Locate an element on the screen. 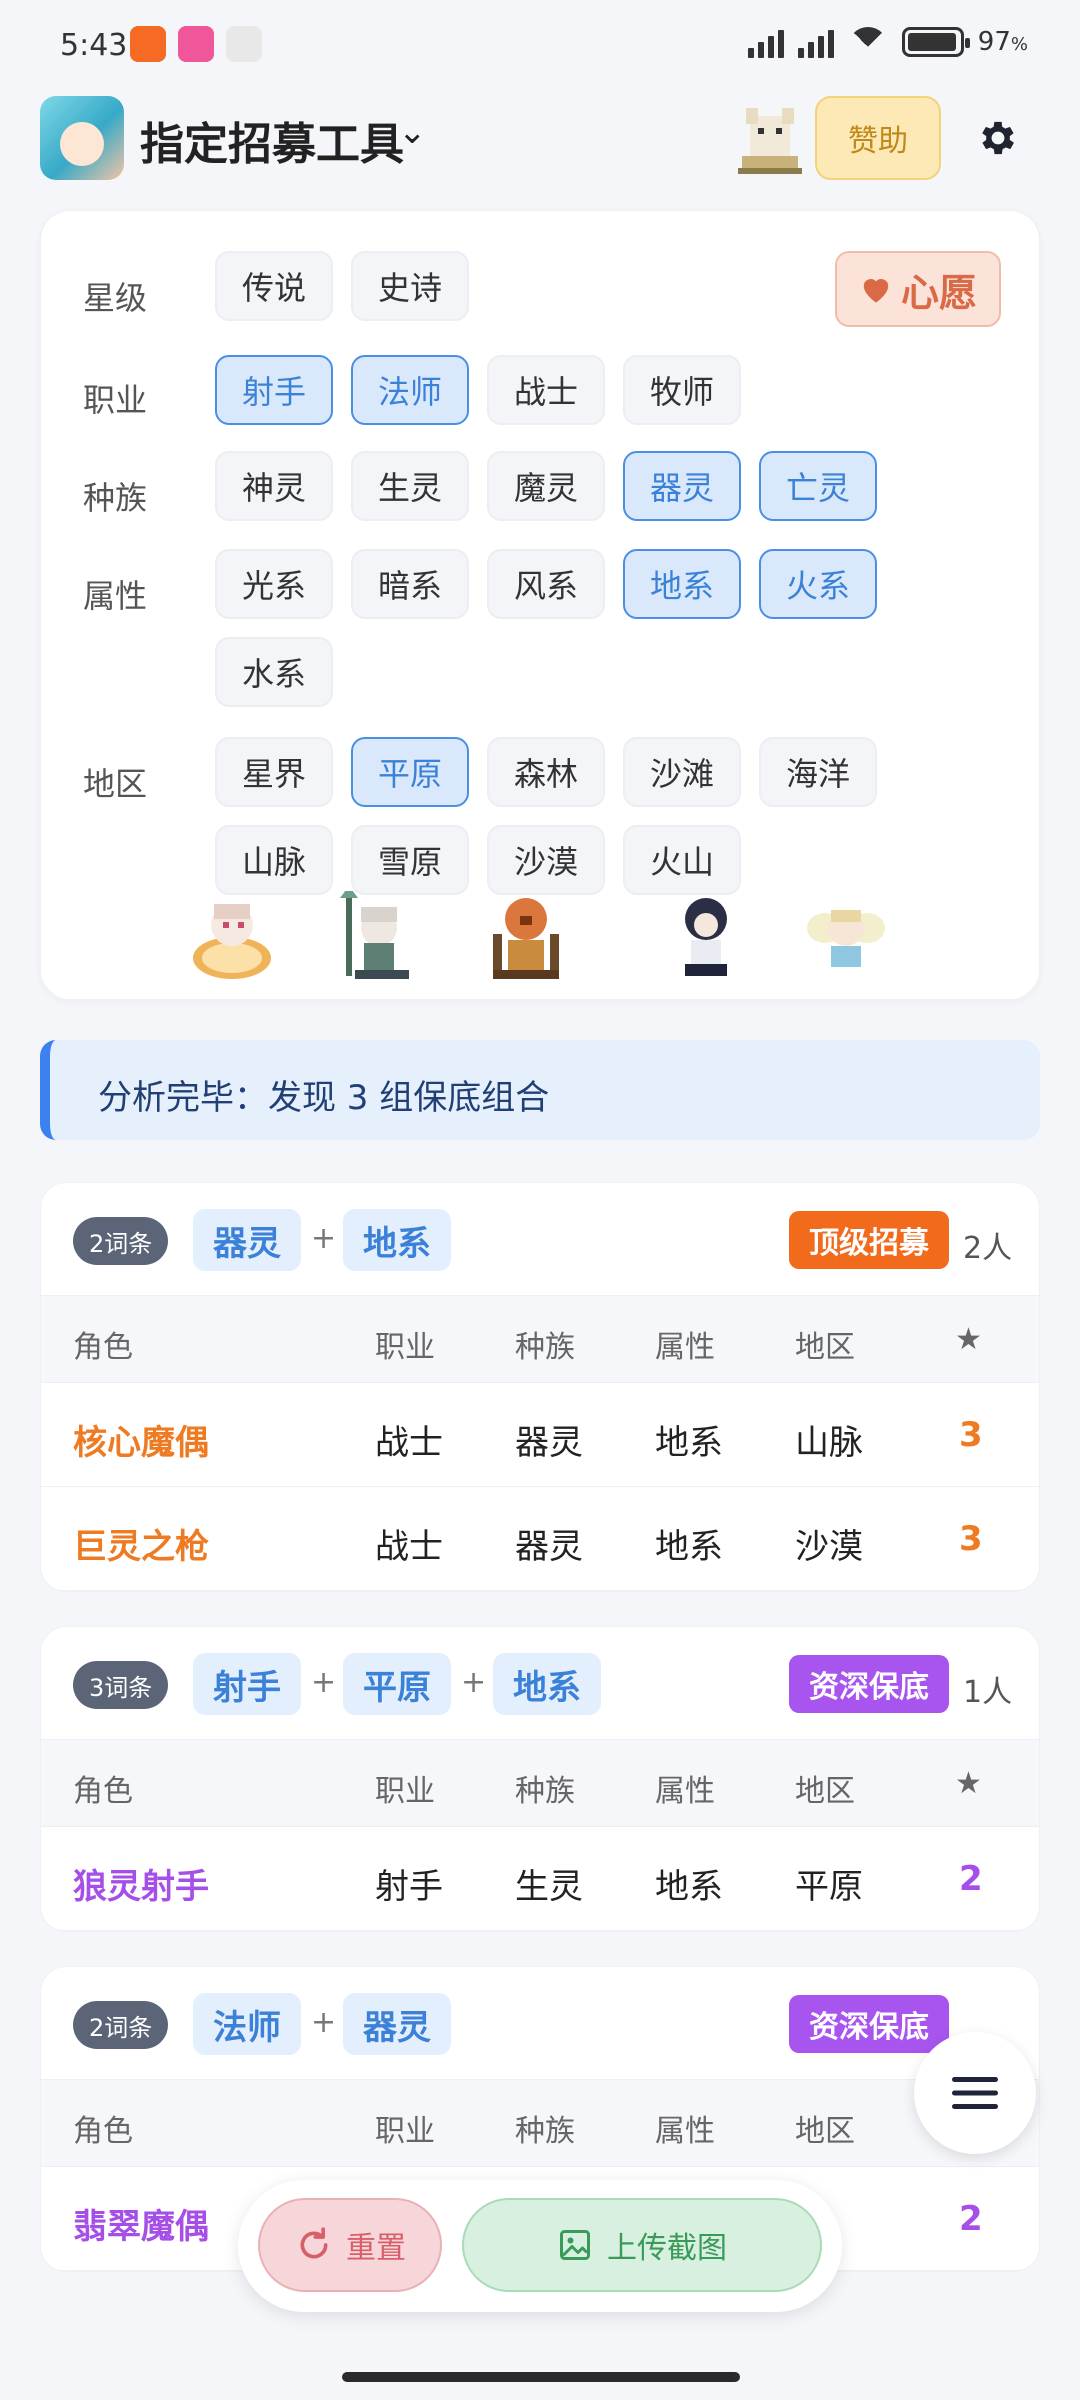 This screenshot has width=1080, height=2400. analysis-banner: 分析完毕：发现 3 组保底组合 is located at coordinates (540, 1090).